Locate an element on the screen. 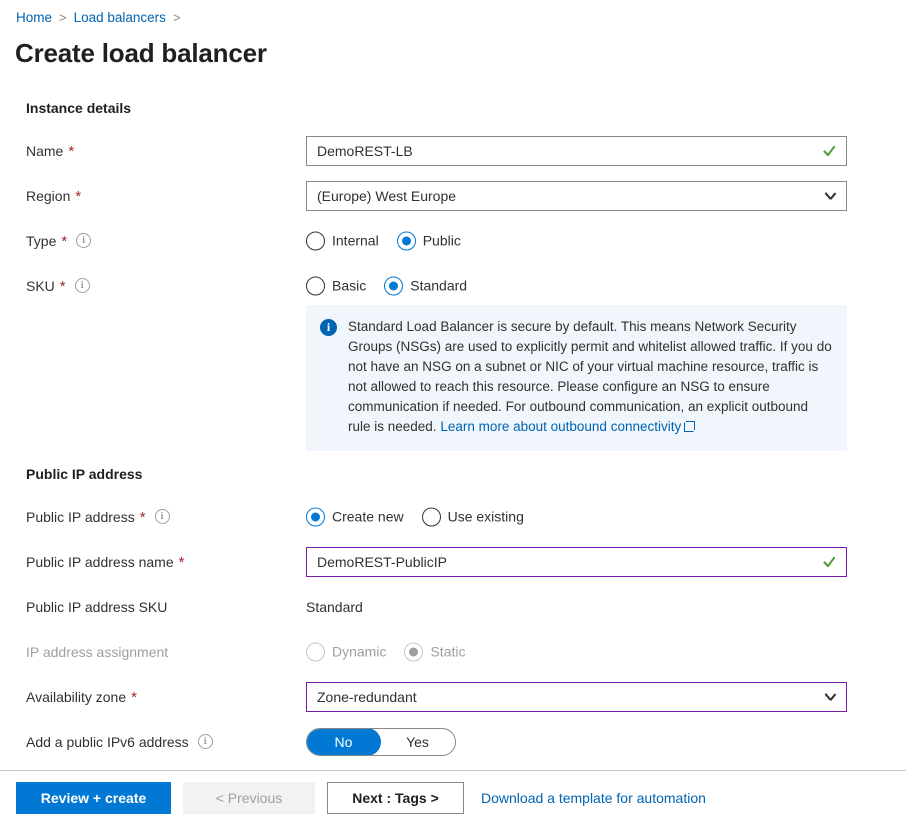 The height and width of the screenshot is (828, 906). control-type: Internal Public is located at coordinates (392, 240).